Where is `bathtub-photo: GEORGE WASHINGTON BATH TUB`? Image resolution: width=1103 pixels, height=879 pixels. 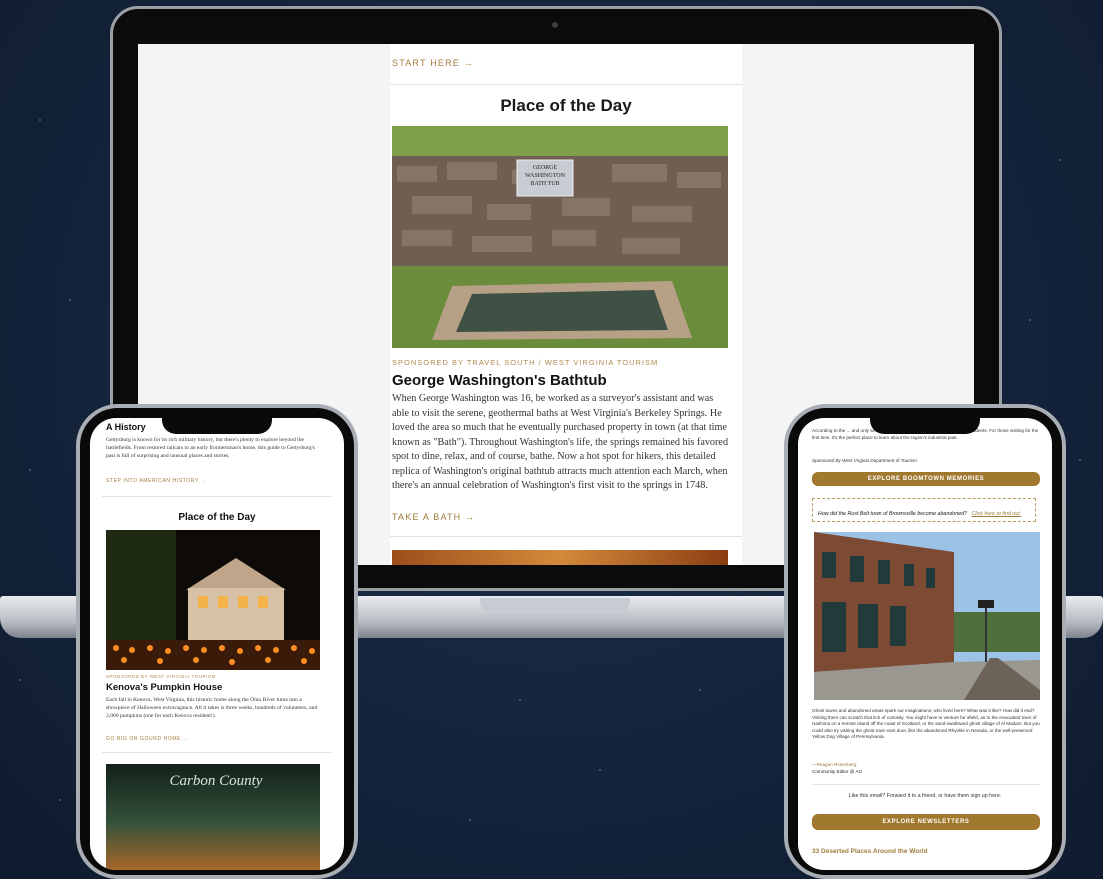 bathtub-photo: GEORGE WASHINGTON BATH TUB is located at coordinates (560, 237).